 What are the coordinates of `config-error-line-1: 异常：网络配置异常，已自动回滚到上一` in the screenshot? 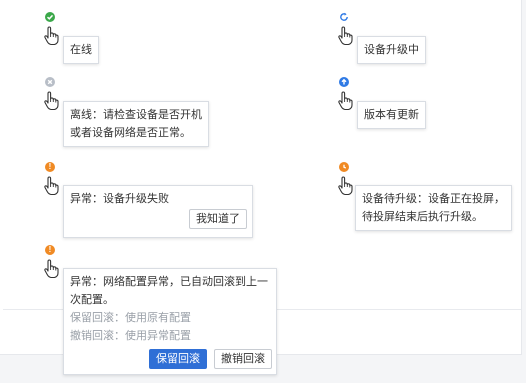 It's located at (169, 282).